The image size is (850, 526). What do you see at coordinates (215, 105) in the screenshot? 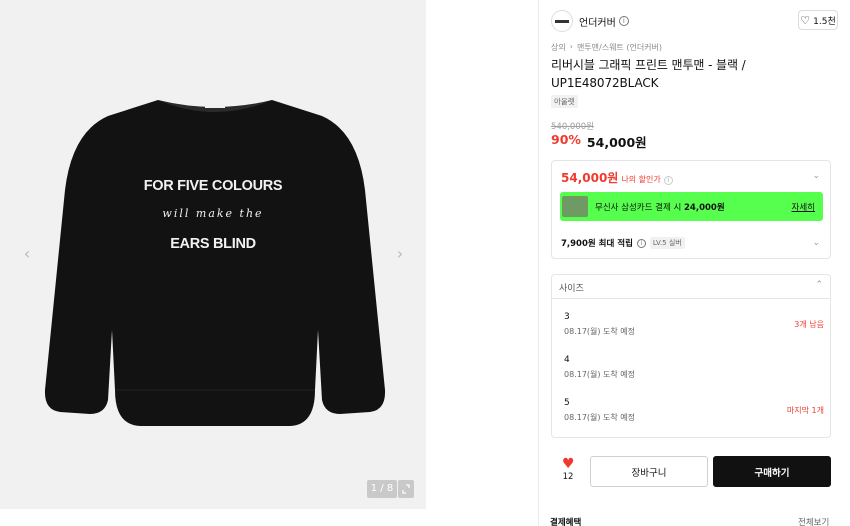
I see `neck-label` at bounding box center [215, 105].